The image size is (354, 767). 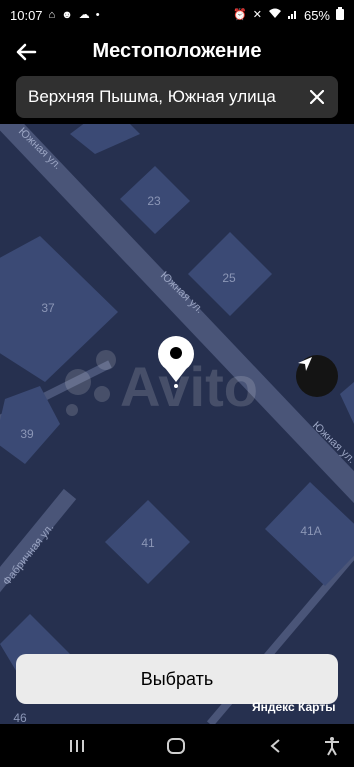 What do you see at coordinates (52, 14) in the screenshot?
I see `home-icon: ⌂` at bounding box center [52, 14].